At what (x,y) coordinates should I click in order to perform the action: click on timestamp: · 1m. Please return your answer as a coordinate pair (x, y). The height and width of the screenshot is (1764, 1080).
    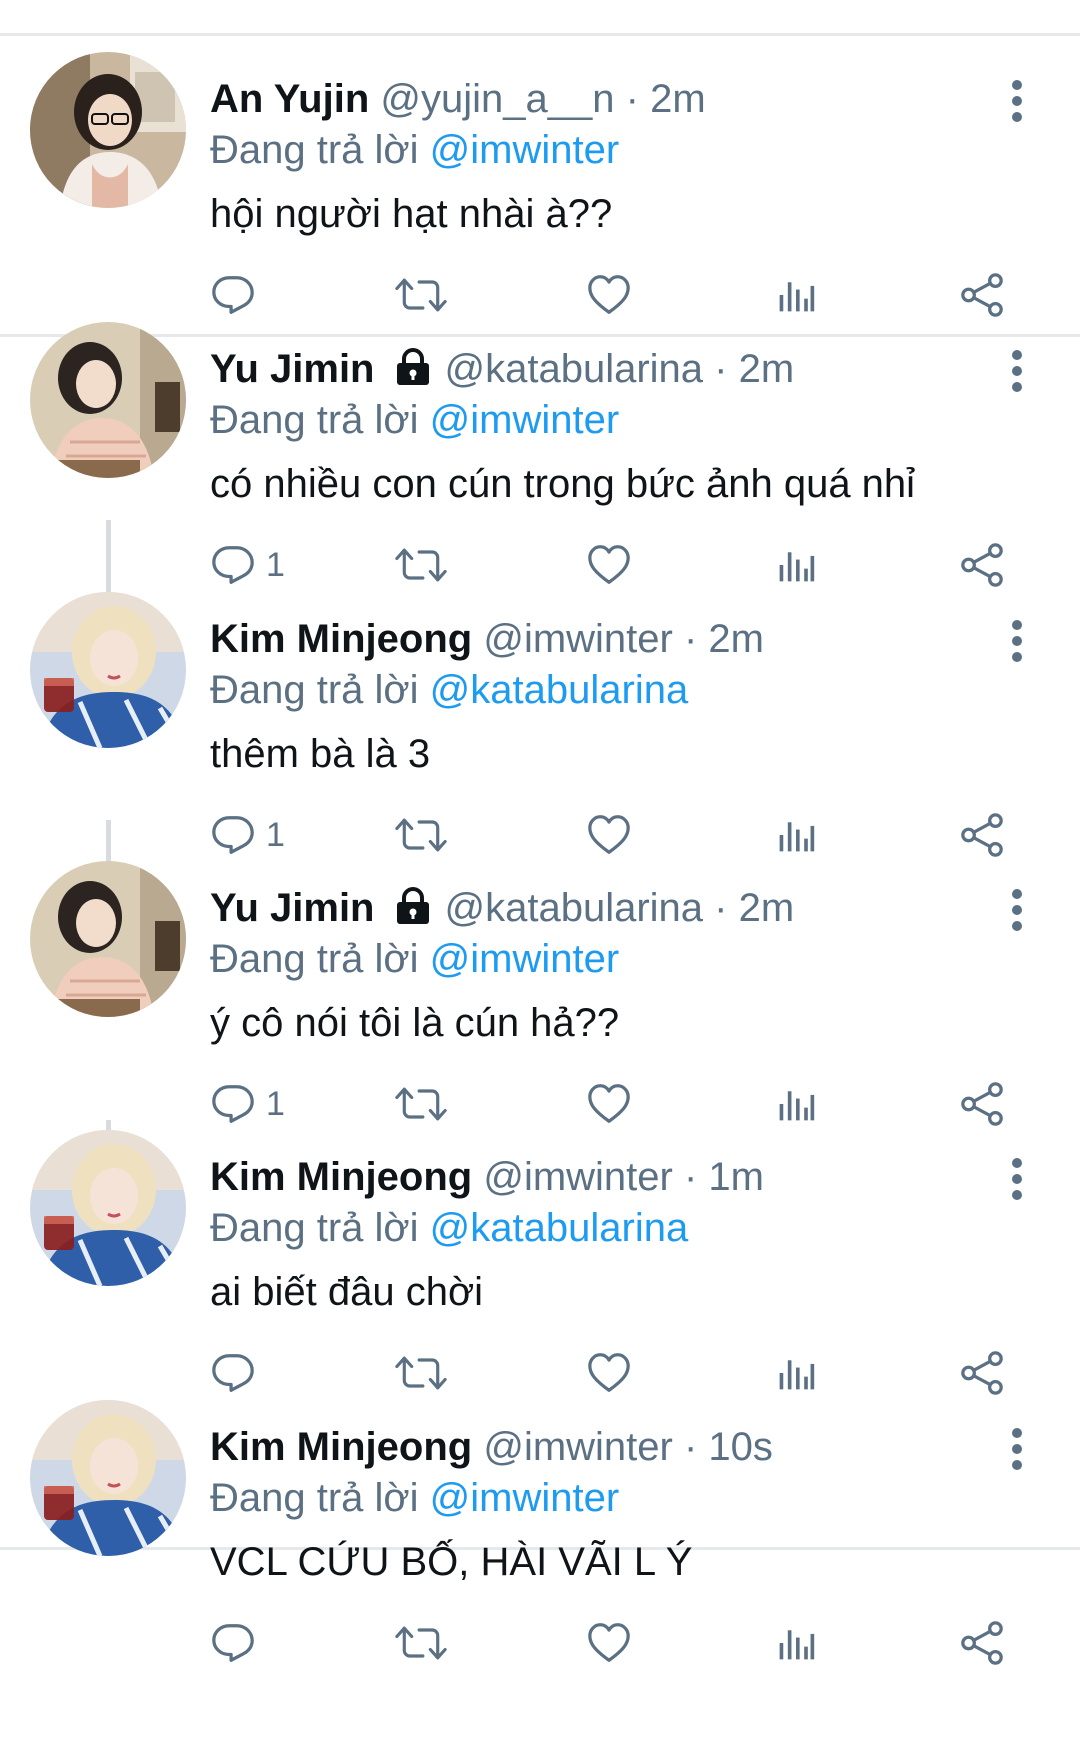
    Looking at the image, I should click on (724, 1177).